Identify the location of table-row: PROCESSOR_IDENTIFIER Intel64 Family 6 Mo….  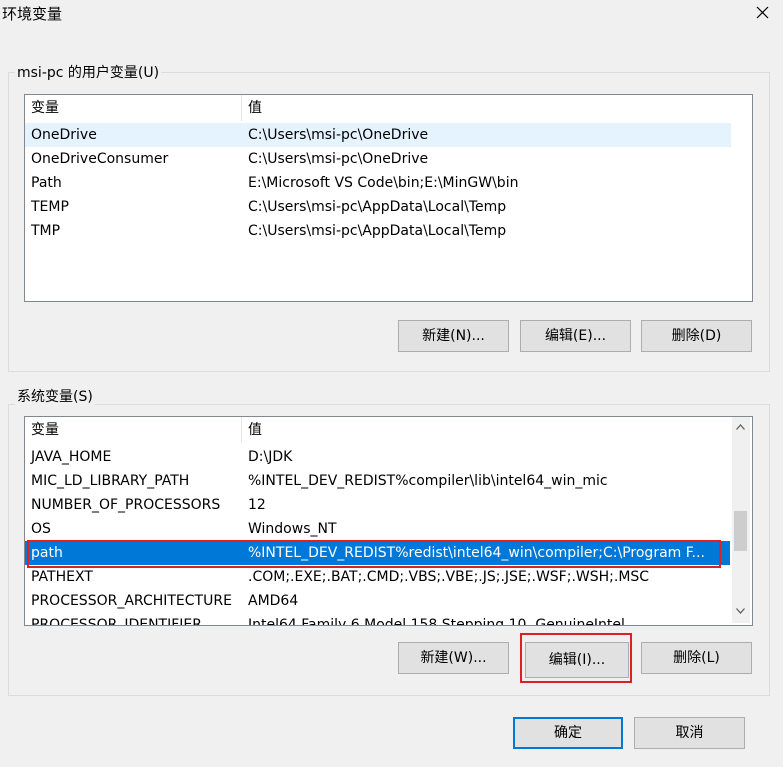
(377, 619).